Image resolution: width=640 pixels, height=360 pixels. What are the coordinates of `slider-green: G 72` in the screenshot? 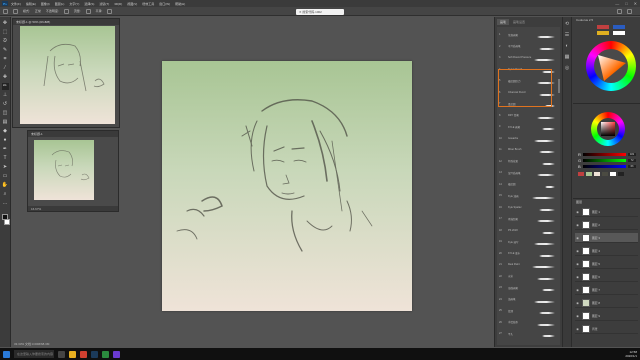 It's located at (607, 160).